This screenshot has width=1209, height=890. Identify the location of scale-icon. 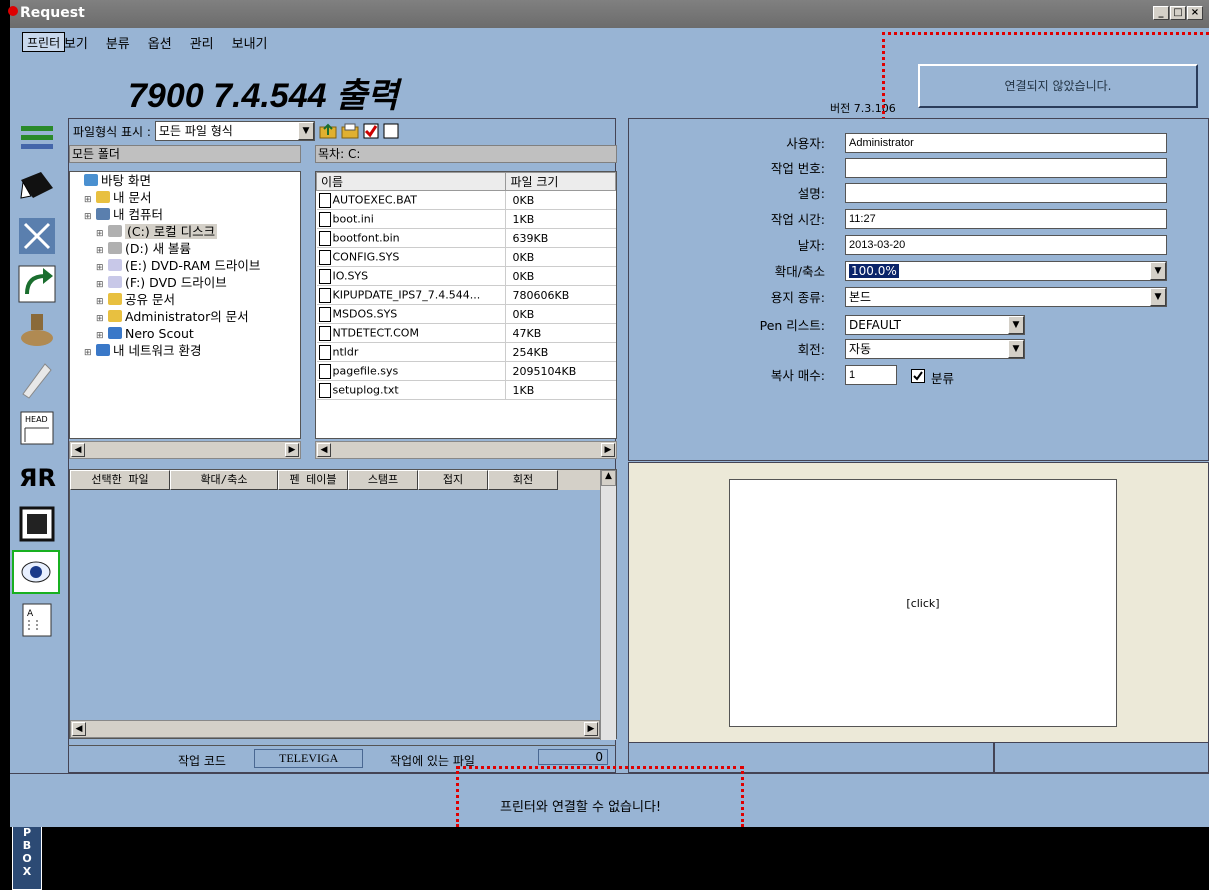
(37, 236).